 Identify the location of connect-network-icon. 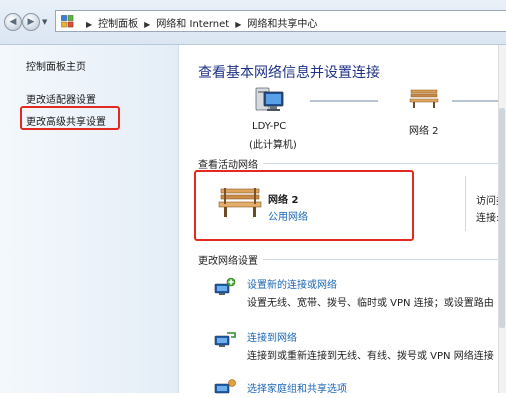
(225, 339).